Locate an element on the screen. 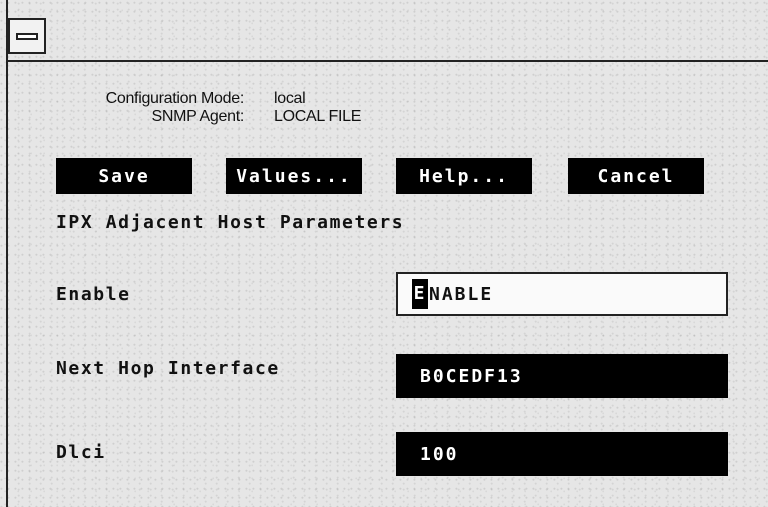  system-menu-icon is located at coordinates (27, 36).